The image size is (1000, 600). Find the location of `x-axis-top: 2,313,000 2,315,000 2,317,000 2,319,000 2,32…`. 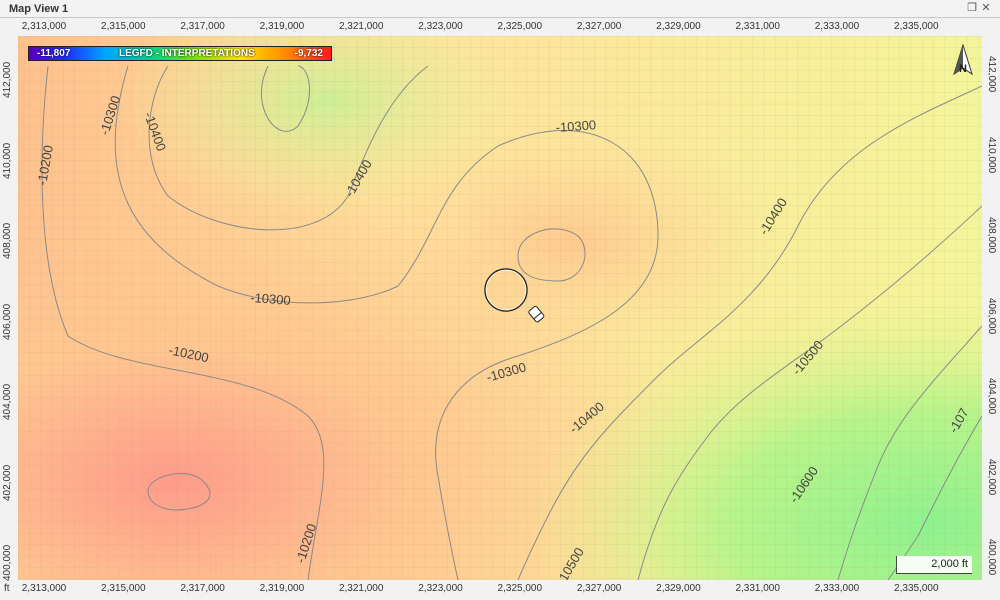

x-axis-top: 2,313,000 2,315,000 2,317,000 2,319,000 2,32… is located at coordinates (500, 27).